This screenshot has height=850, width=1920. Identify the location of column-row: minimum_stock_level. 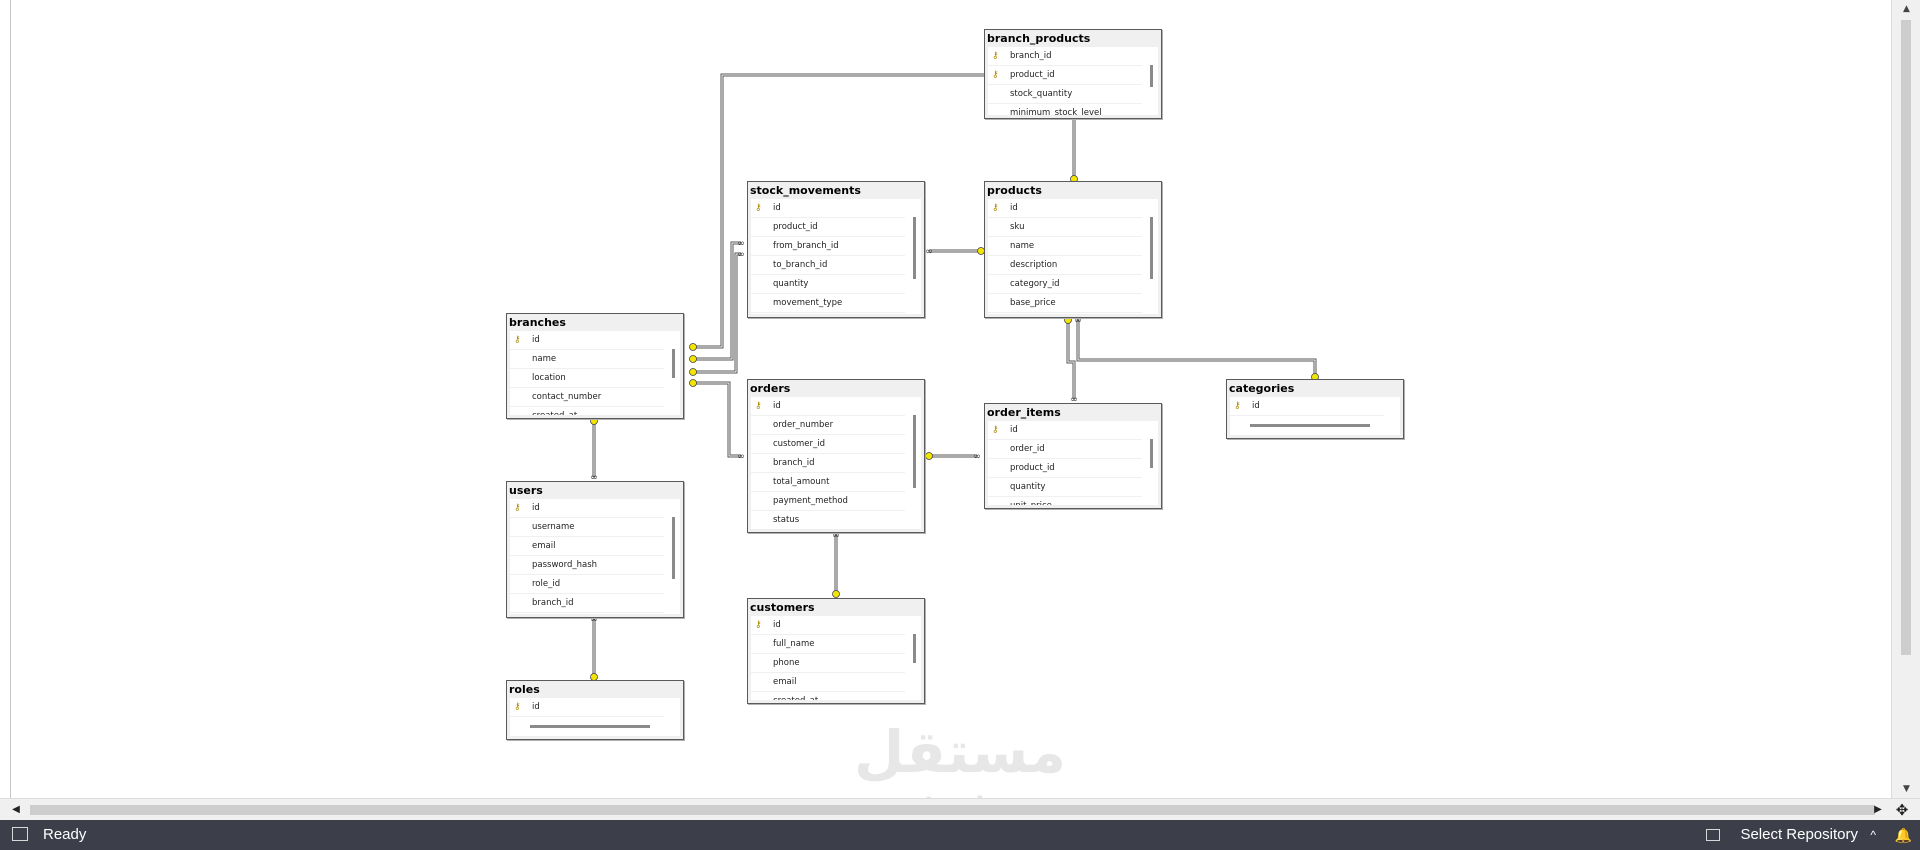
(1065, 109).